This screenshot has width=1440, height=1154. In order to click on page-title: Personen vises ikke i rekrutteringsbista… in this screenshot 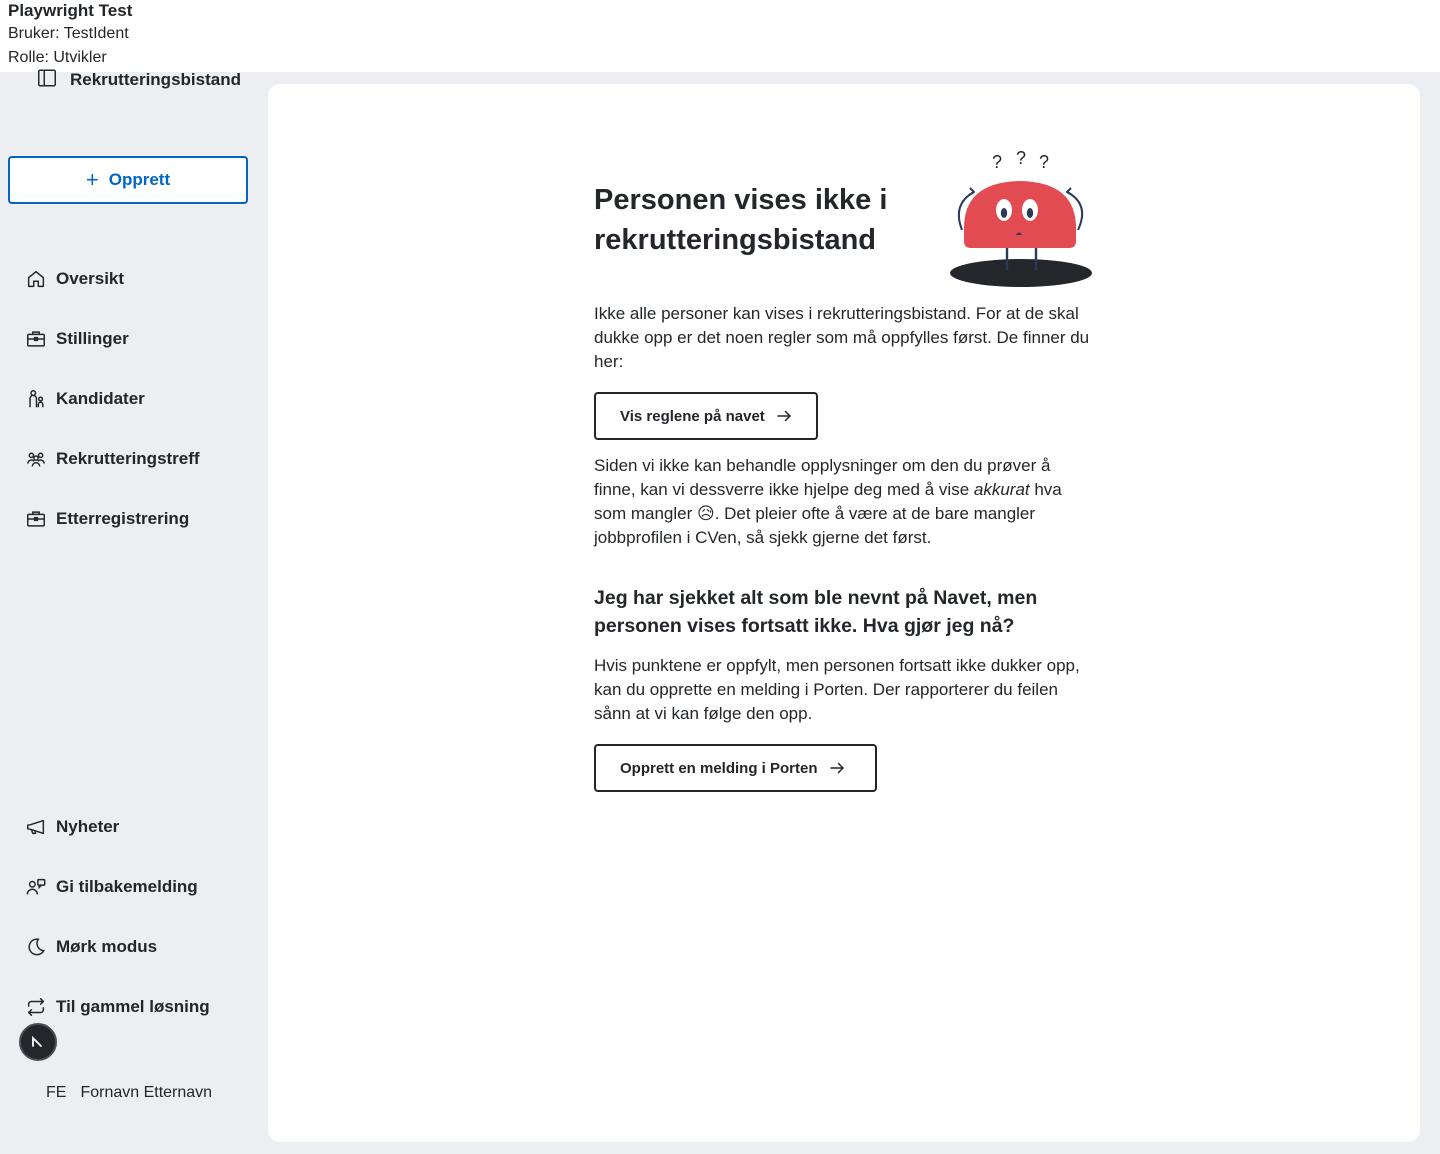, I will do `click(741, 220)`.